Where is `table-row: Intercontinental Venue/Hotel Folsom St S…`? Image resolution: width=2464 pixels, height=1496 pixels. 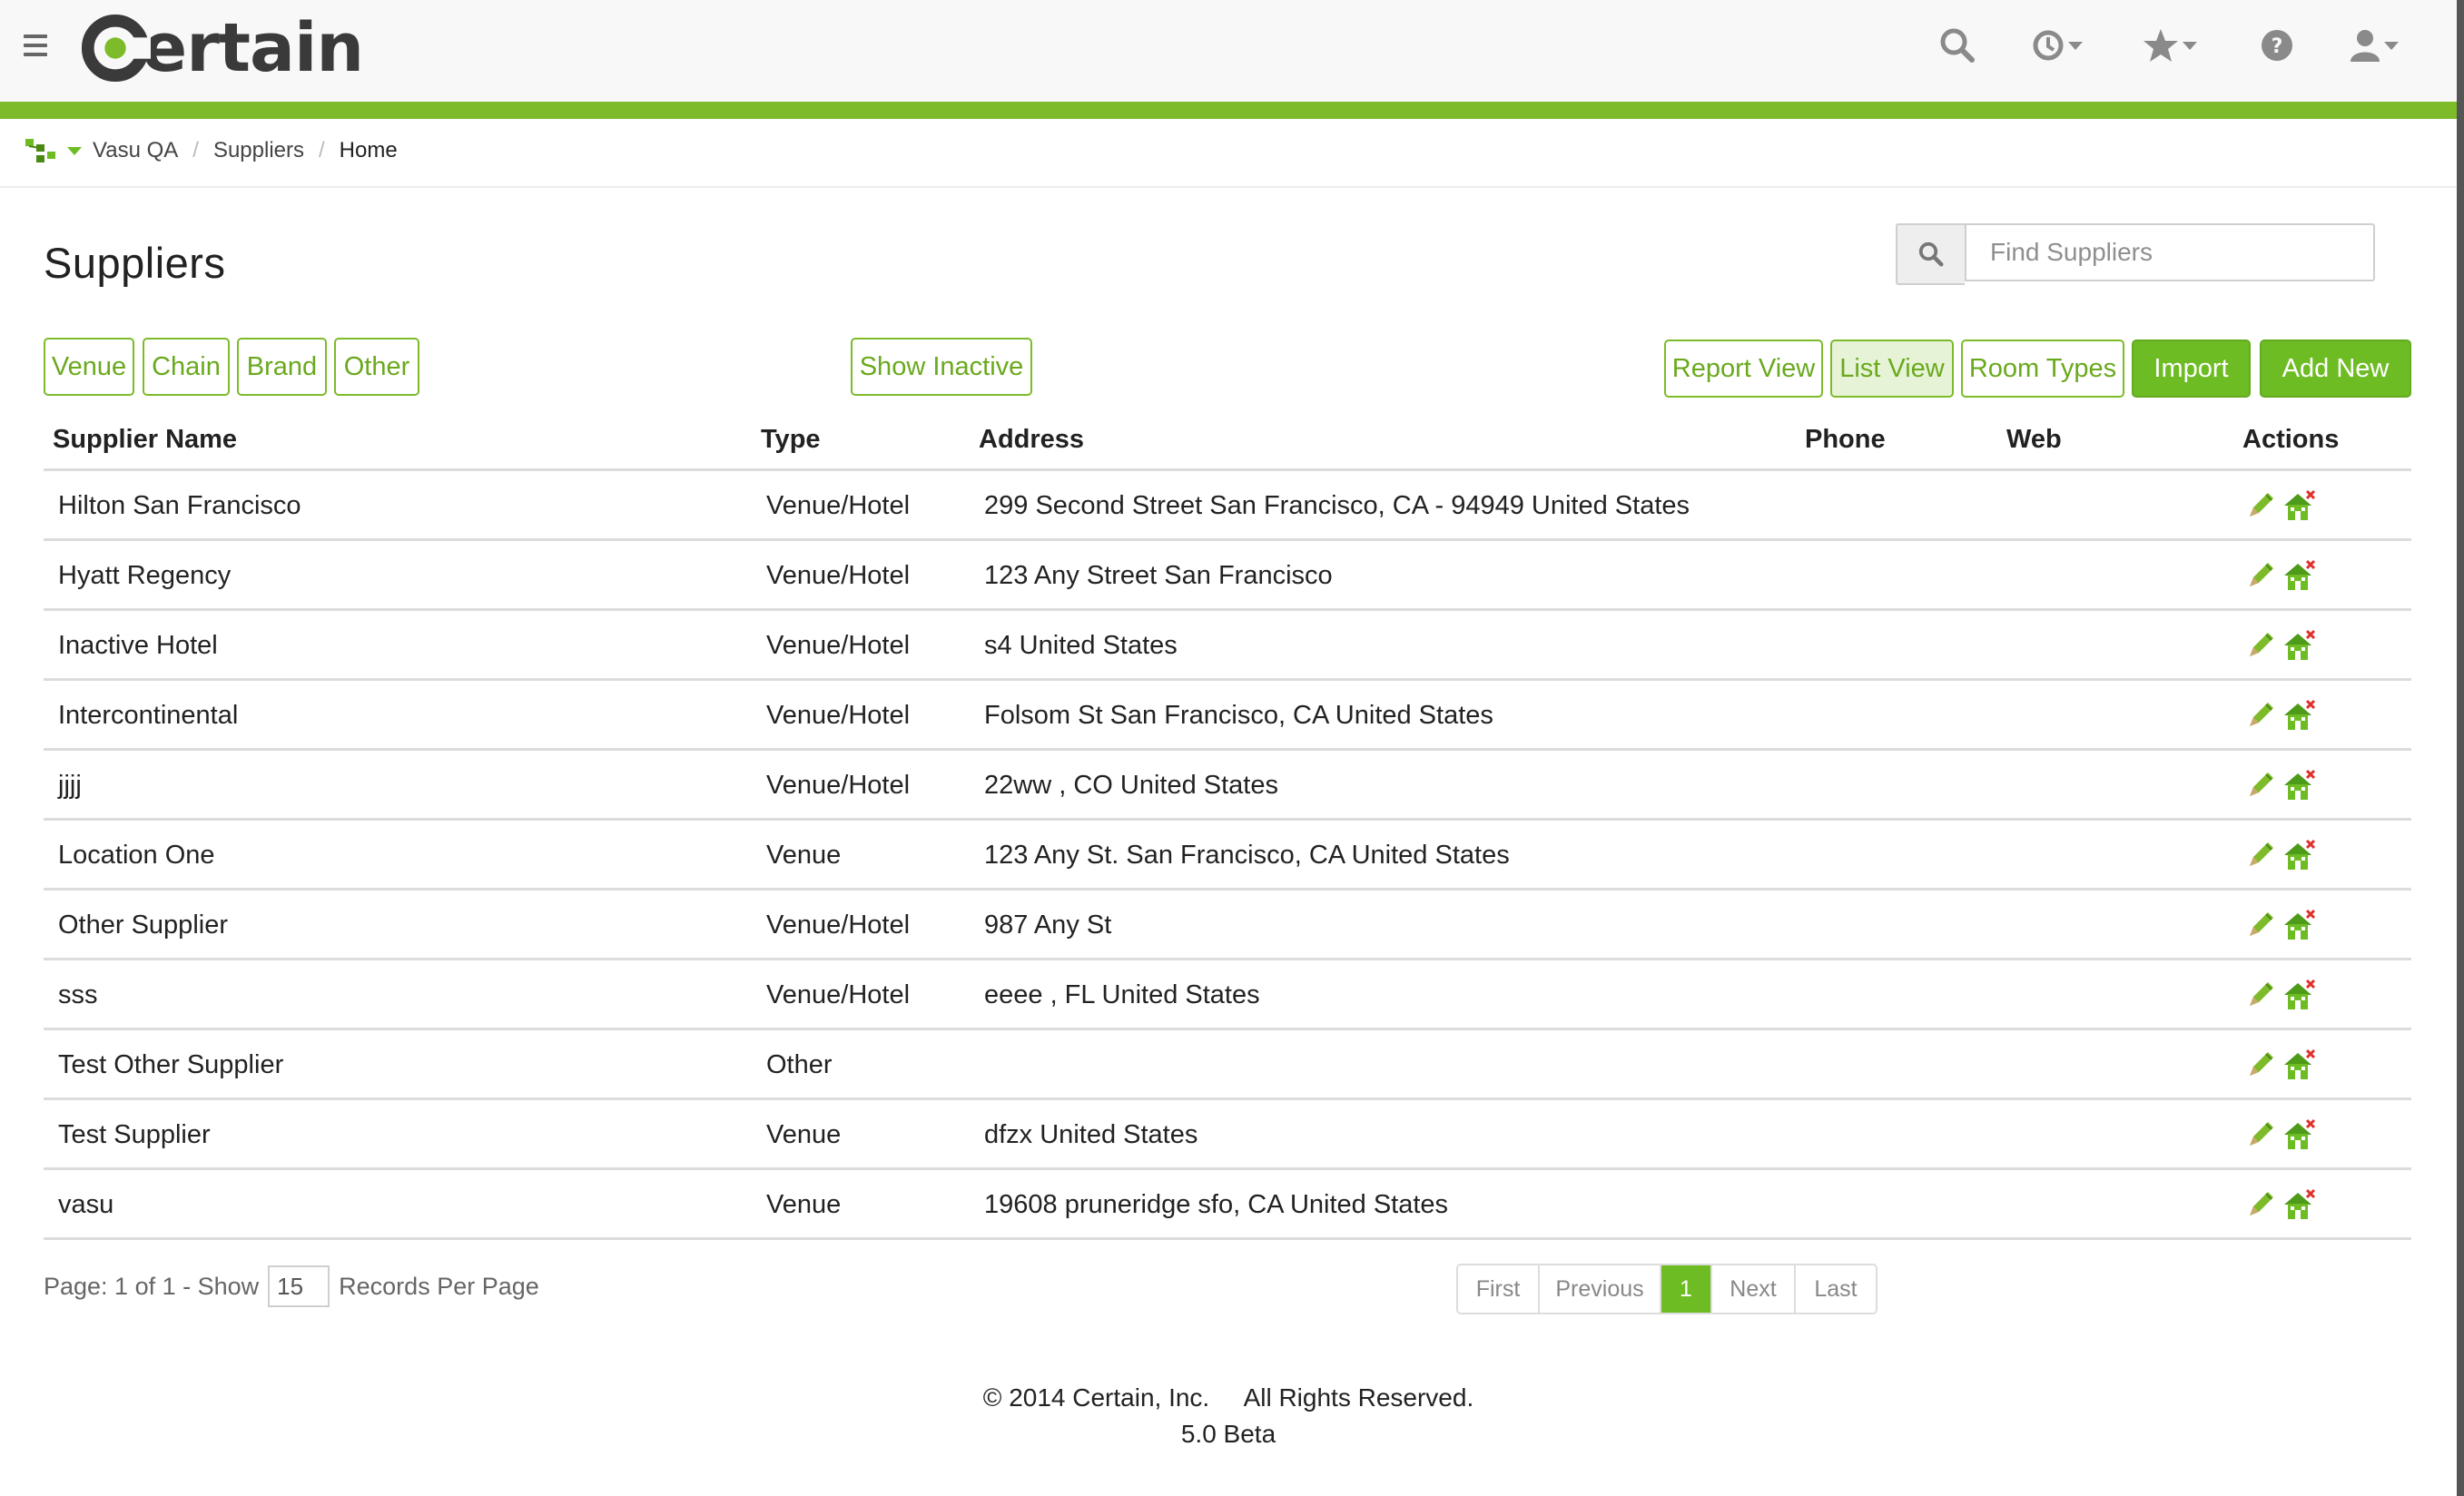 table-row: Intercontinental Venue/Hotel Folsom St S… is located at coordinates (1227, 716).